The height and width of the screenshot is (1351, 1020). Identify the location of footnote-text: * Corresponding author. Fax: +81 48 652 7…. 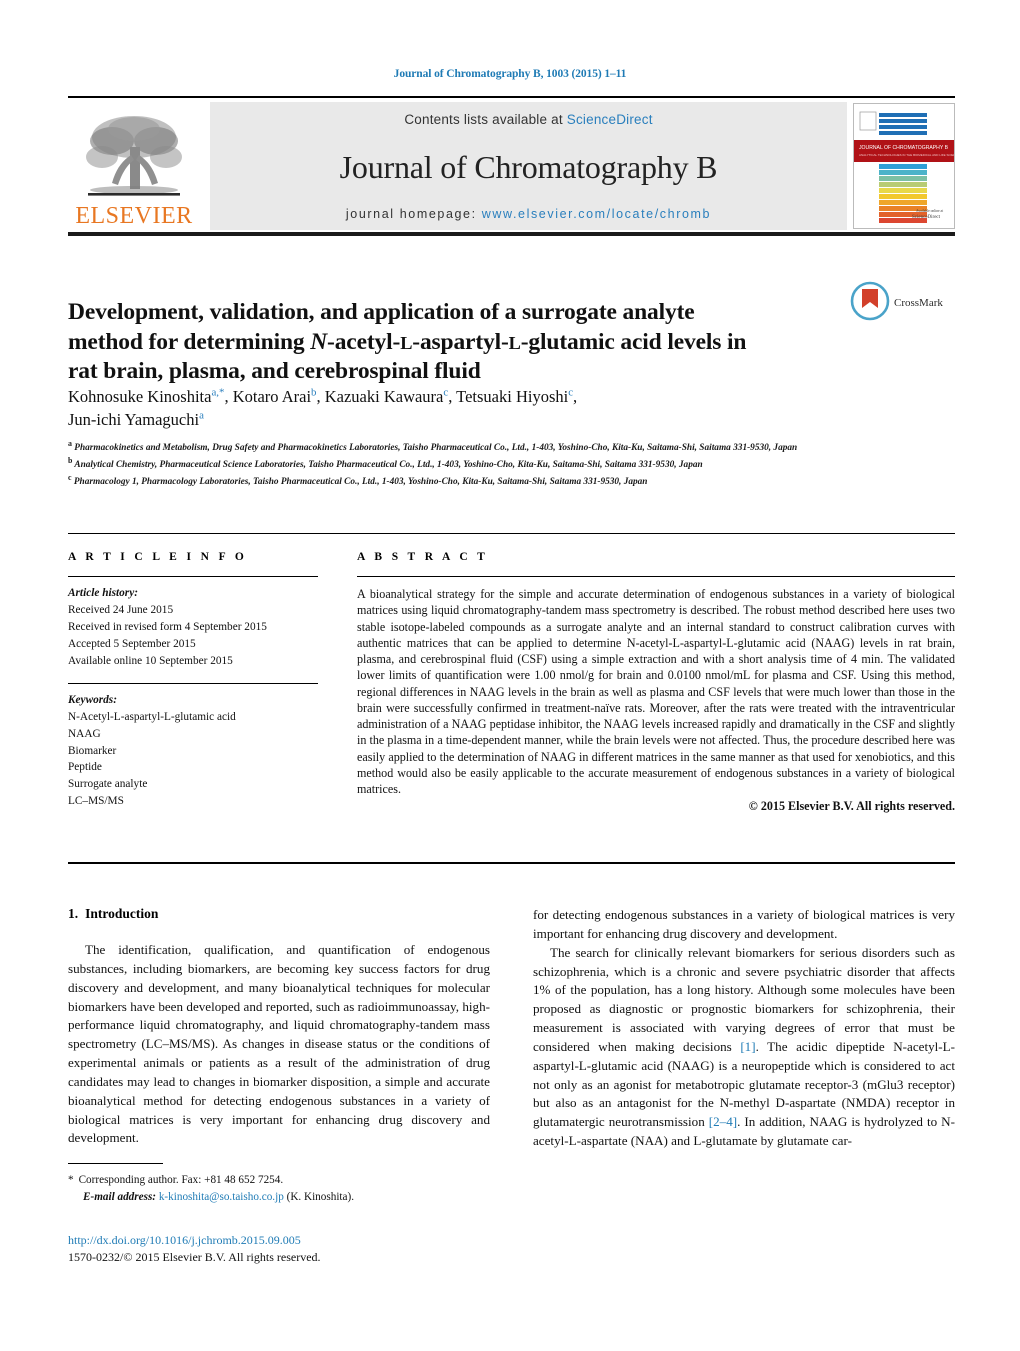
(279, 1189).